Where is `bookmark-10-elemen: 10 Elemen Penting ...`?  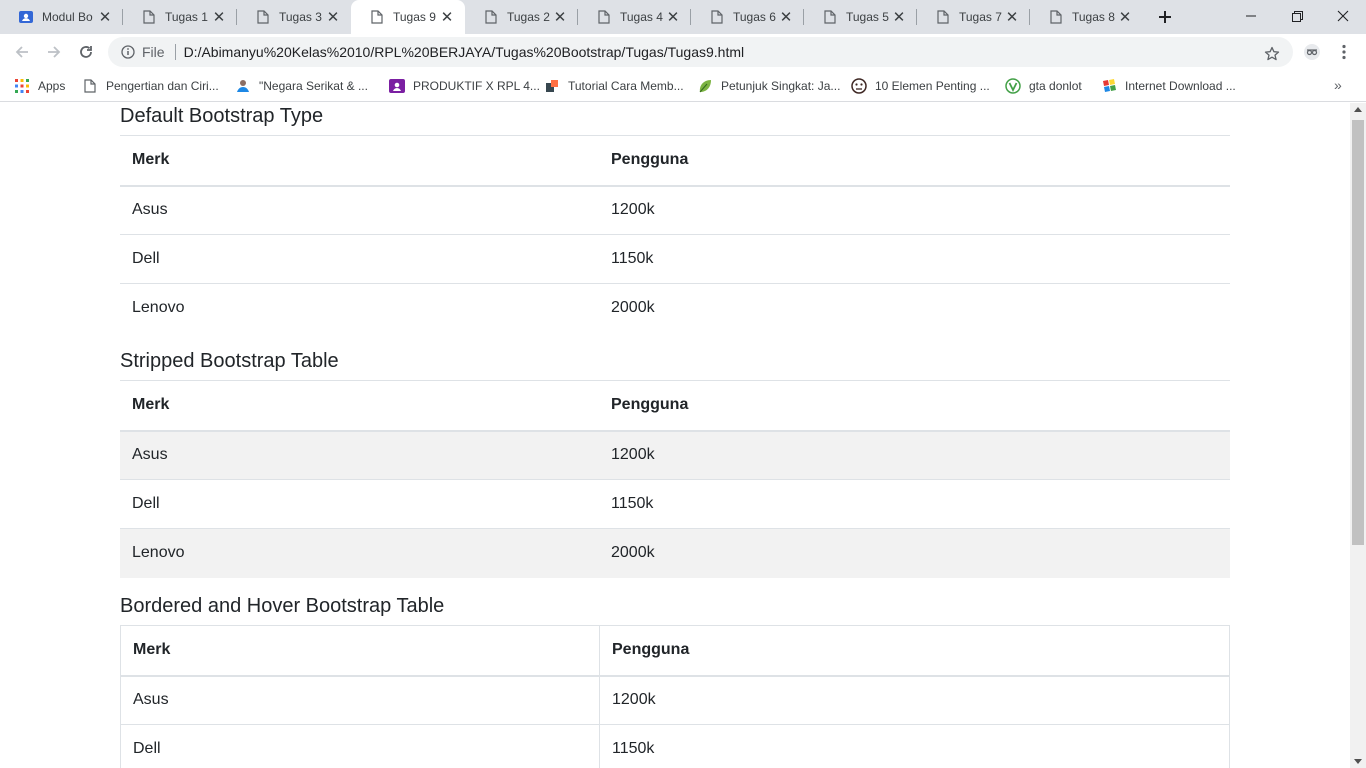 bookmark-10-elemen: 10 Elemen Penting ... is located at coordinates (920, 86).